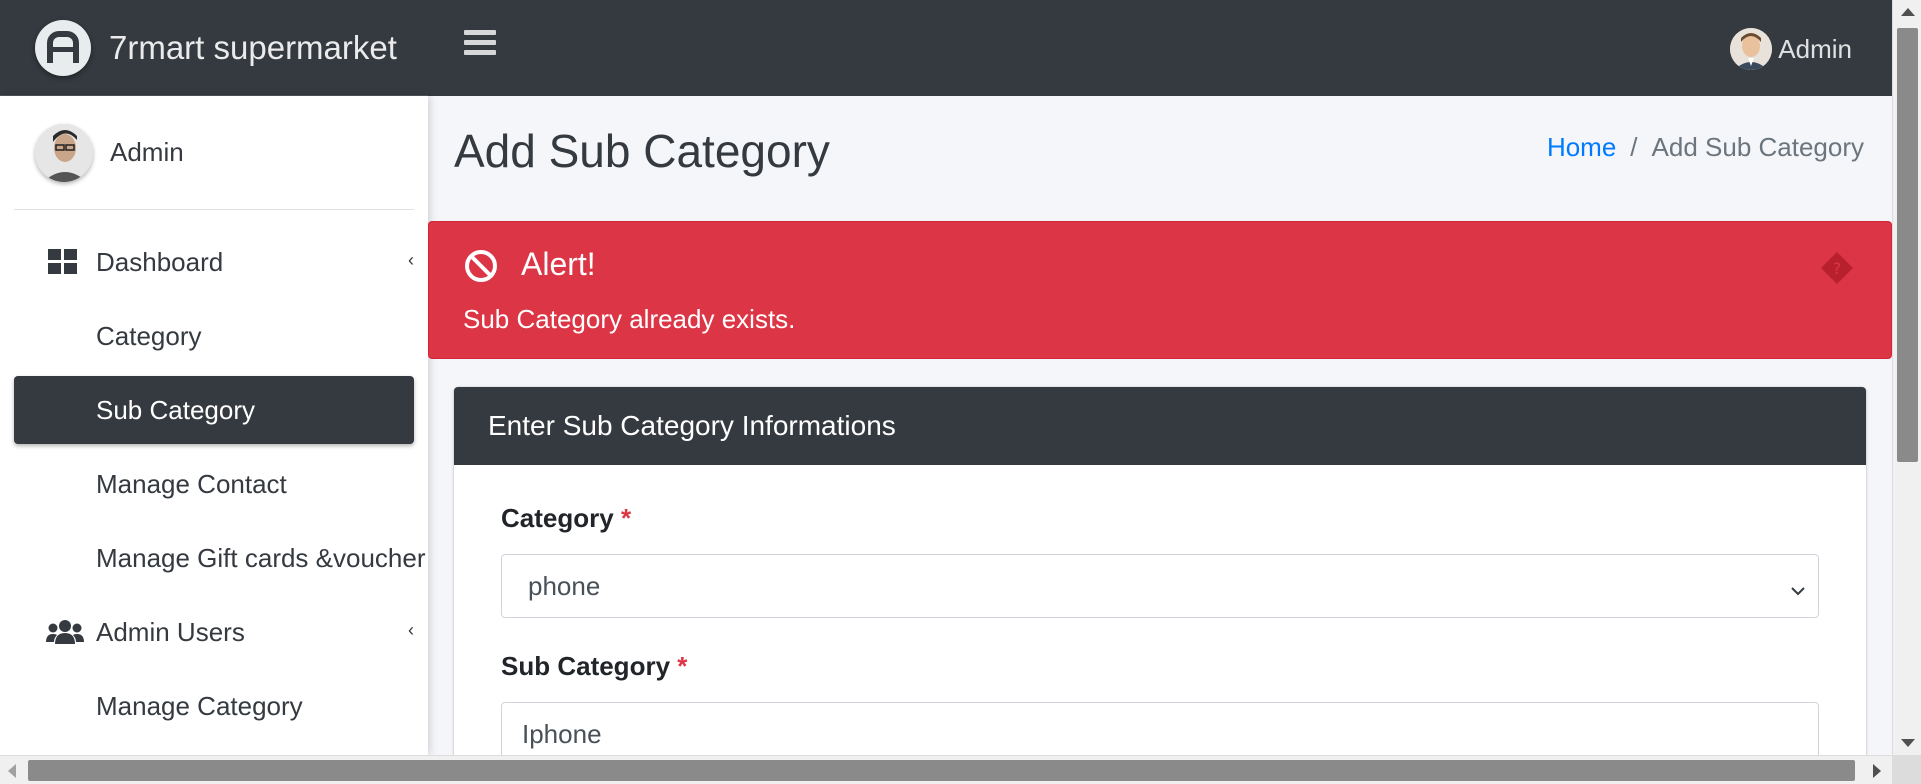 The height and width of the screenshot is (784, 1921). I want to click on category-select: phone, so click(1160, 586).